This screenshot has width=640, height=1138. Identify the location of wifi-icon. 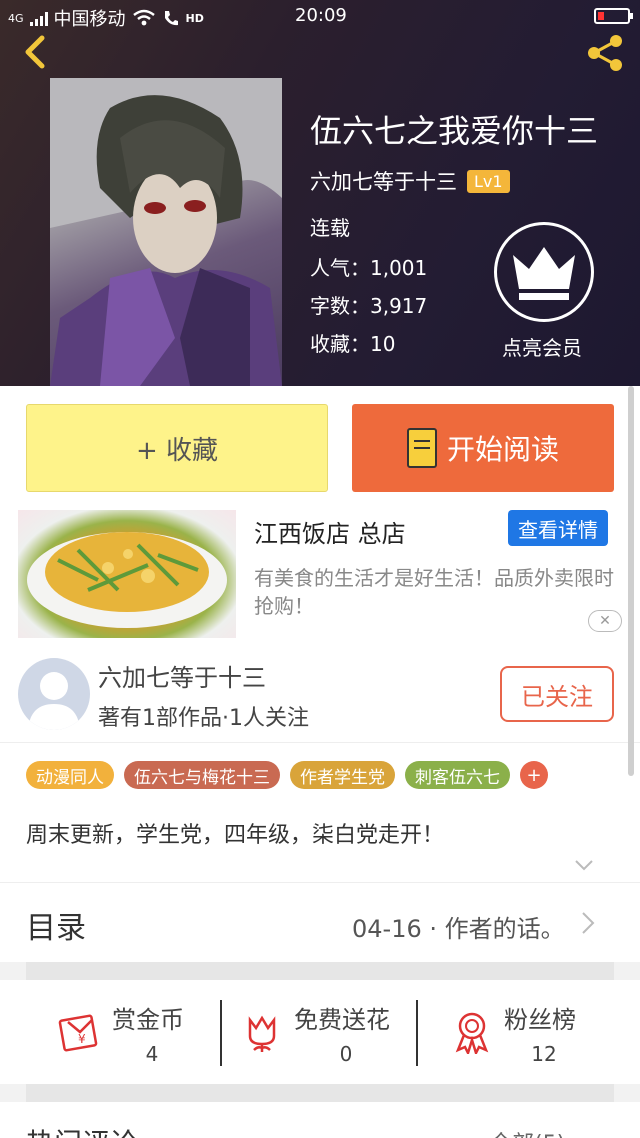
(143, 17).